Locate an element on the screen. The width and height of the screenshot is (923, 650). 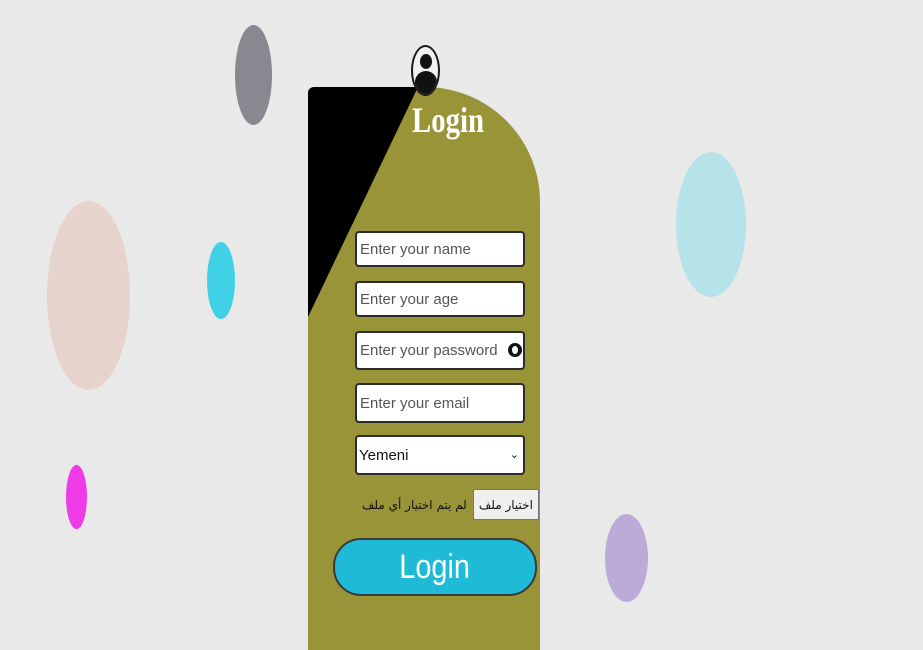
age-field is located at coordinates (440, 299).